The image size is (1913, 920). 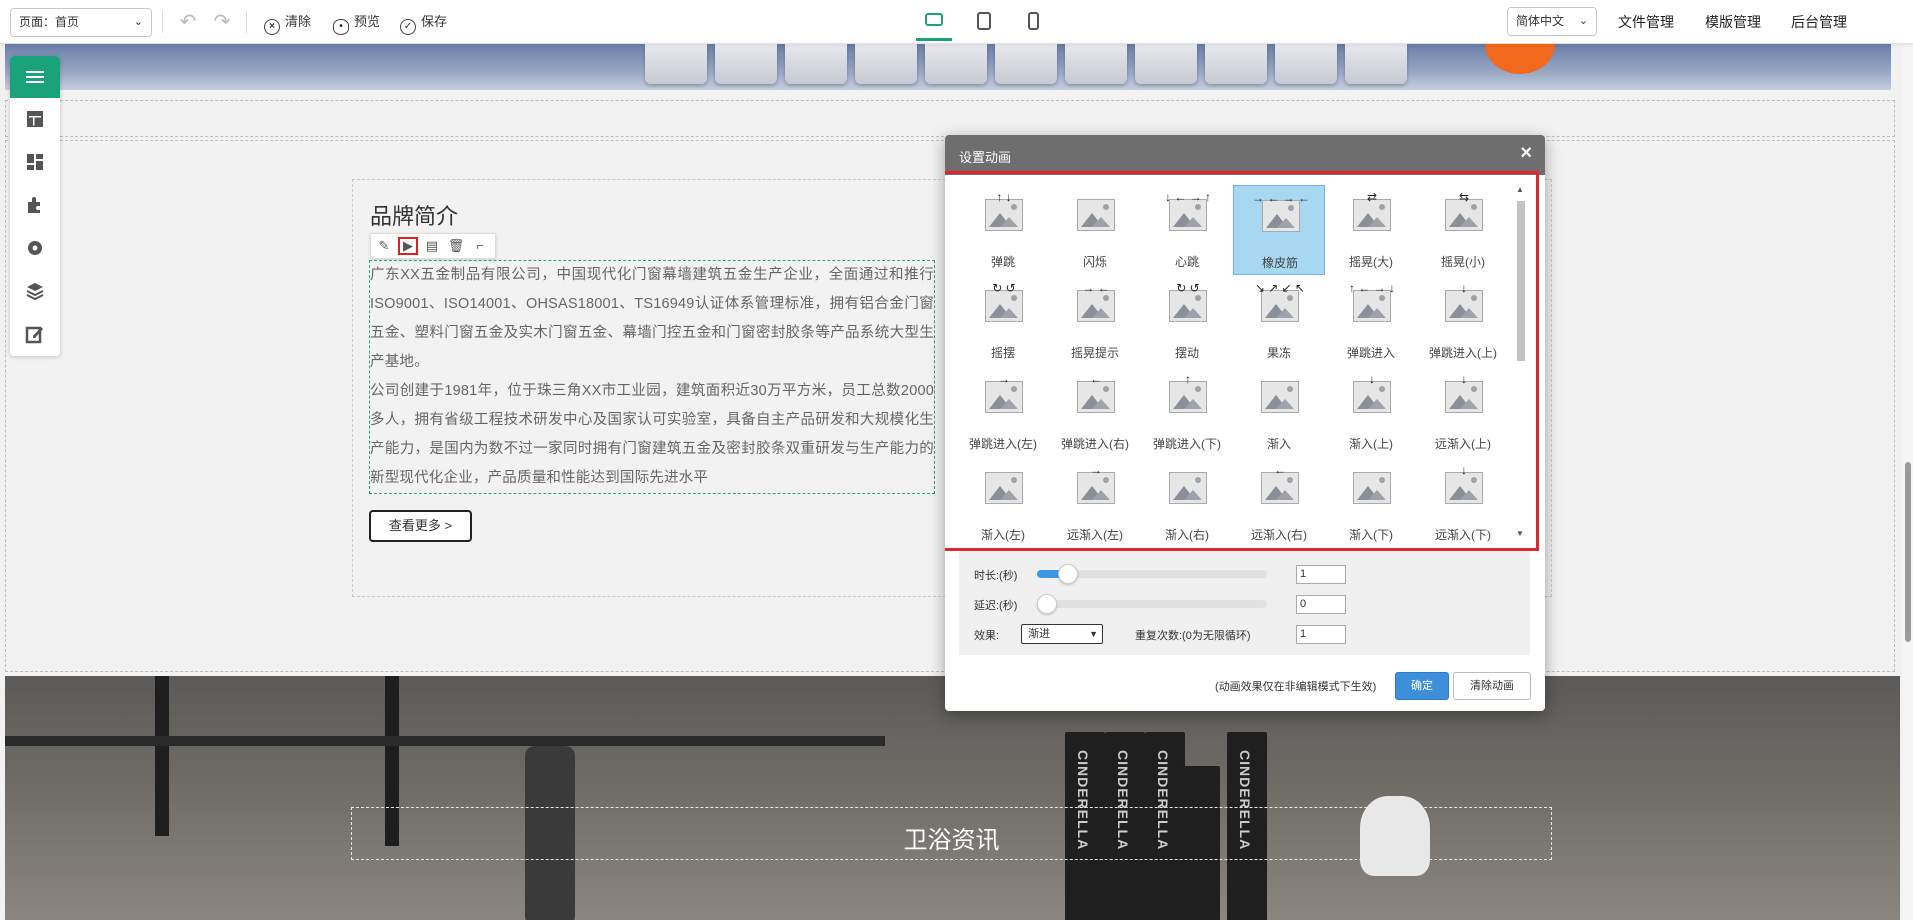 I want to click on animation-option: ↓ 远渐入(下), so click(x=1463, y=503).